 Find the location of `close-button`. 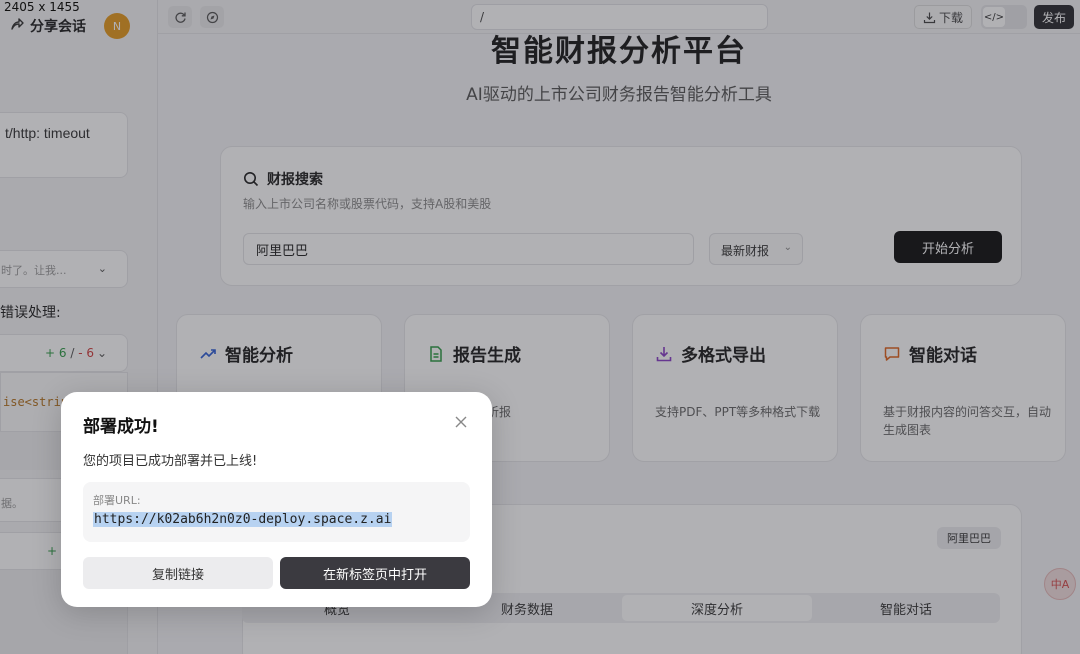

close-button is located at coordinates (461, 422).